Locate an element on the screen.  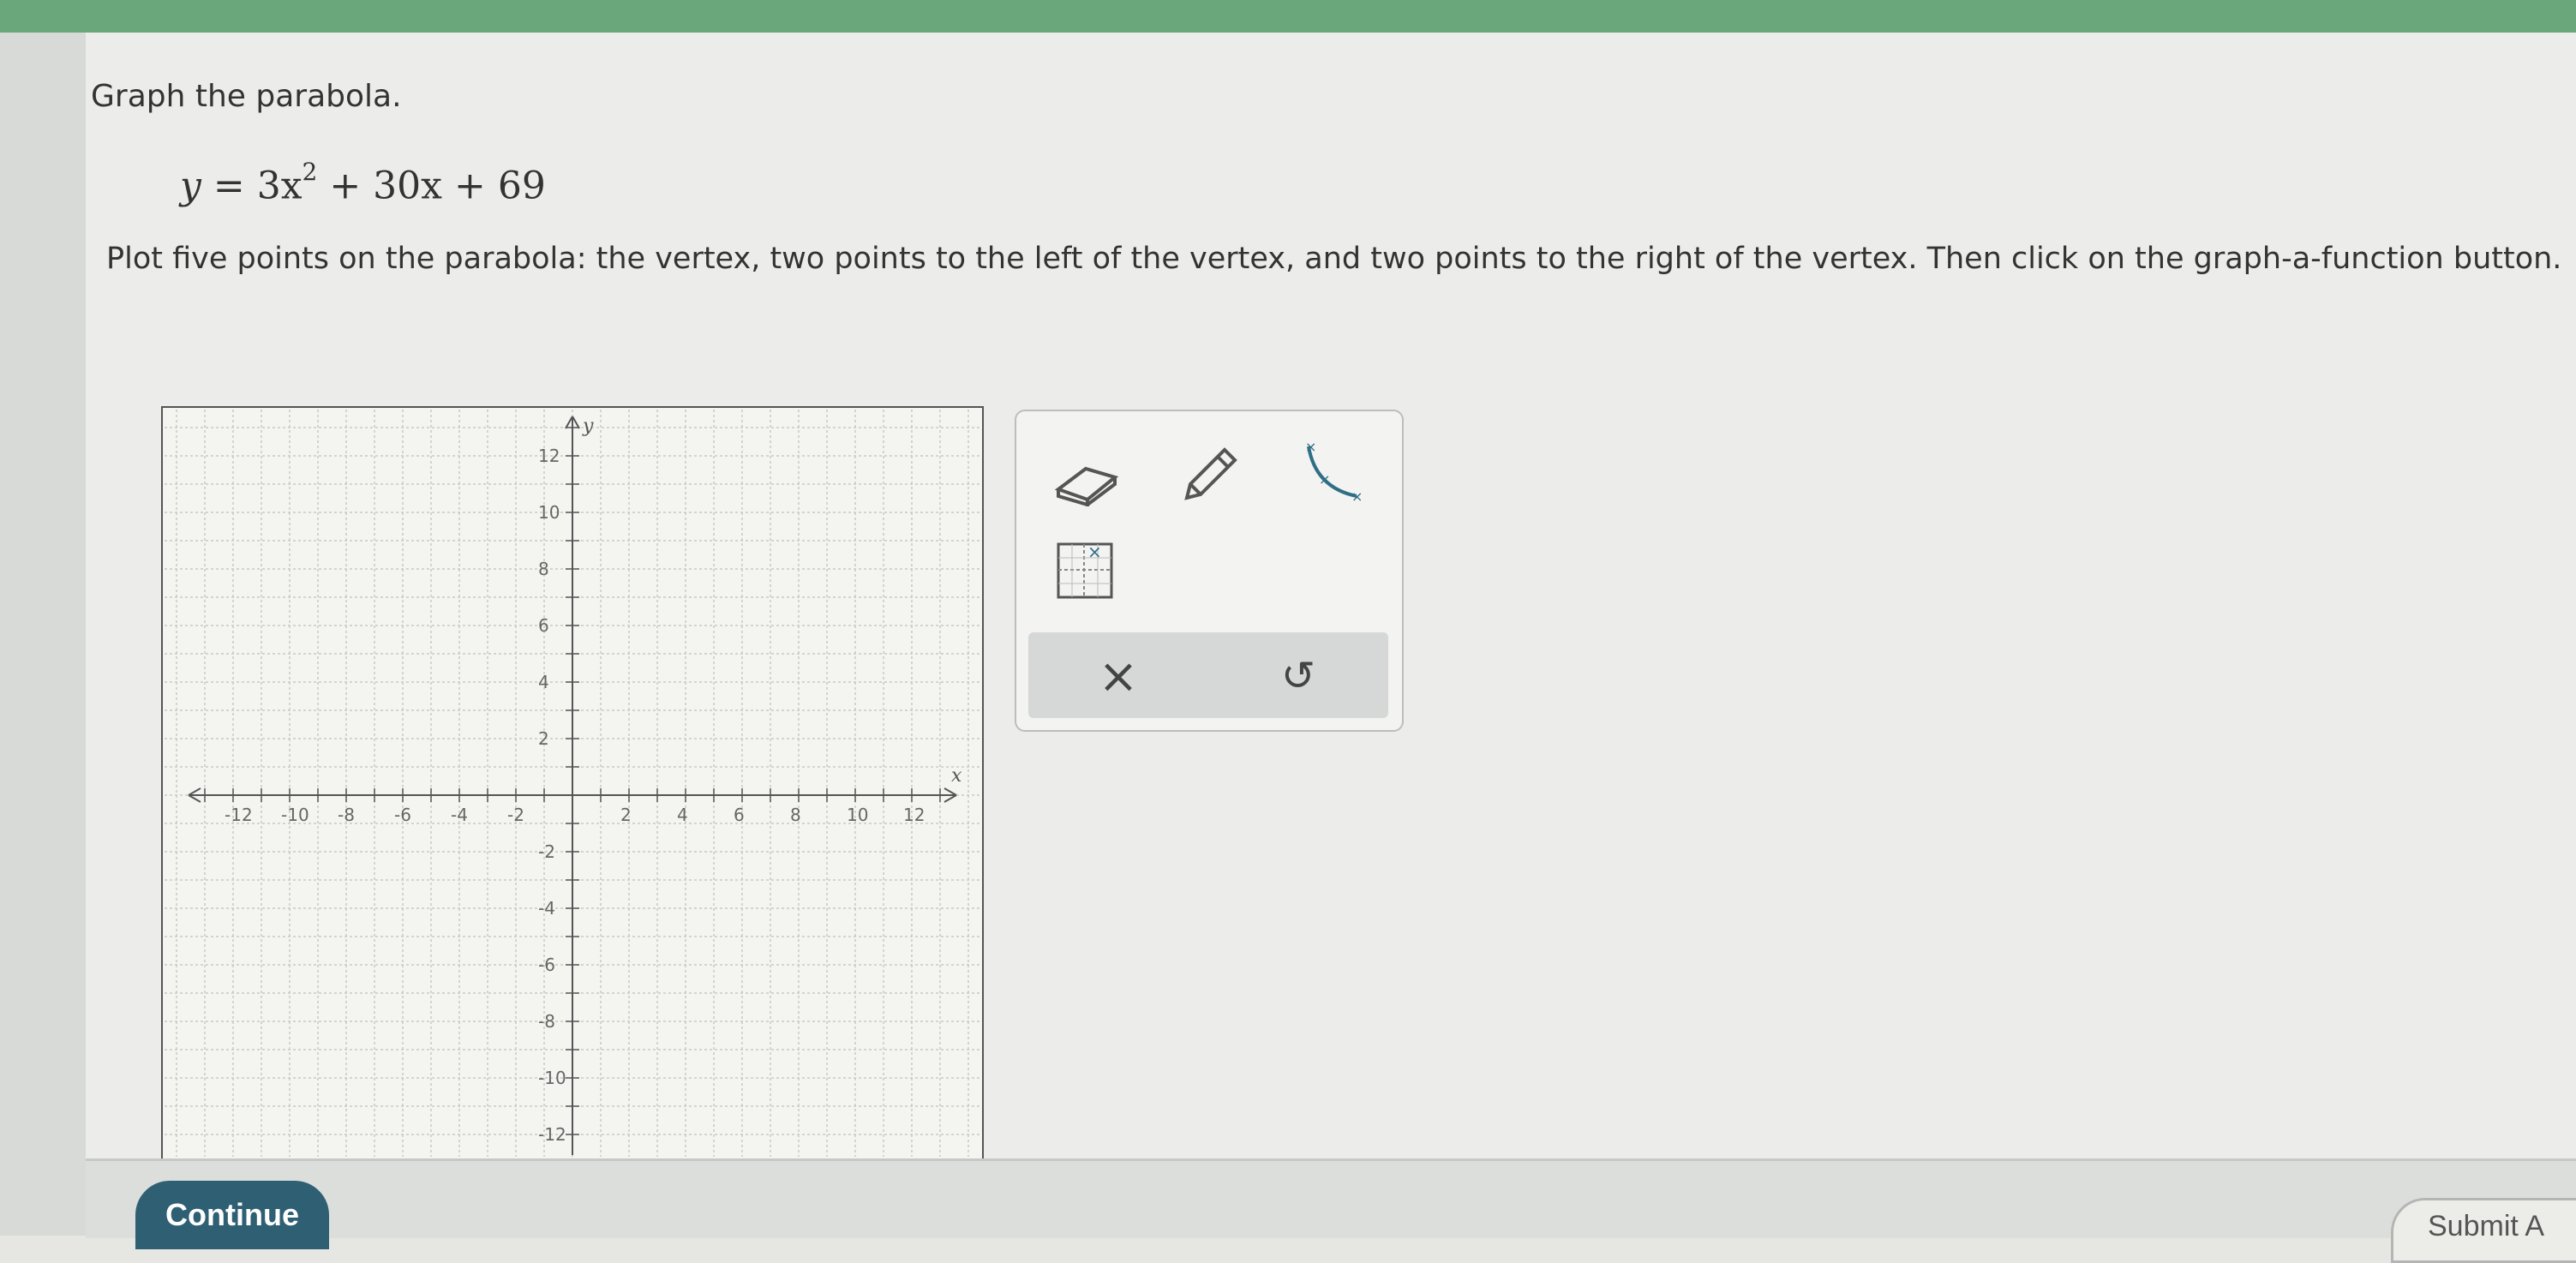
clear-button: × is located at coordinates (1118, 676).